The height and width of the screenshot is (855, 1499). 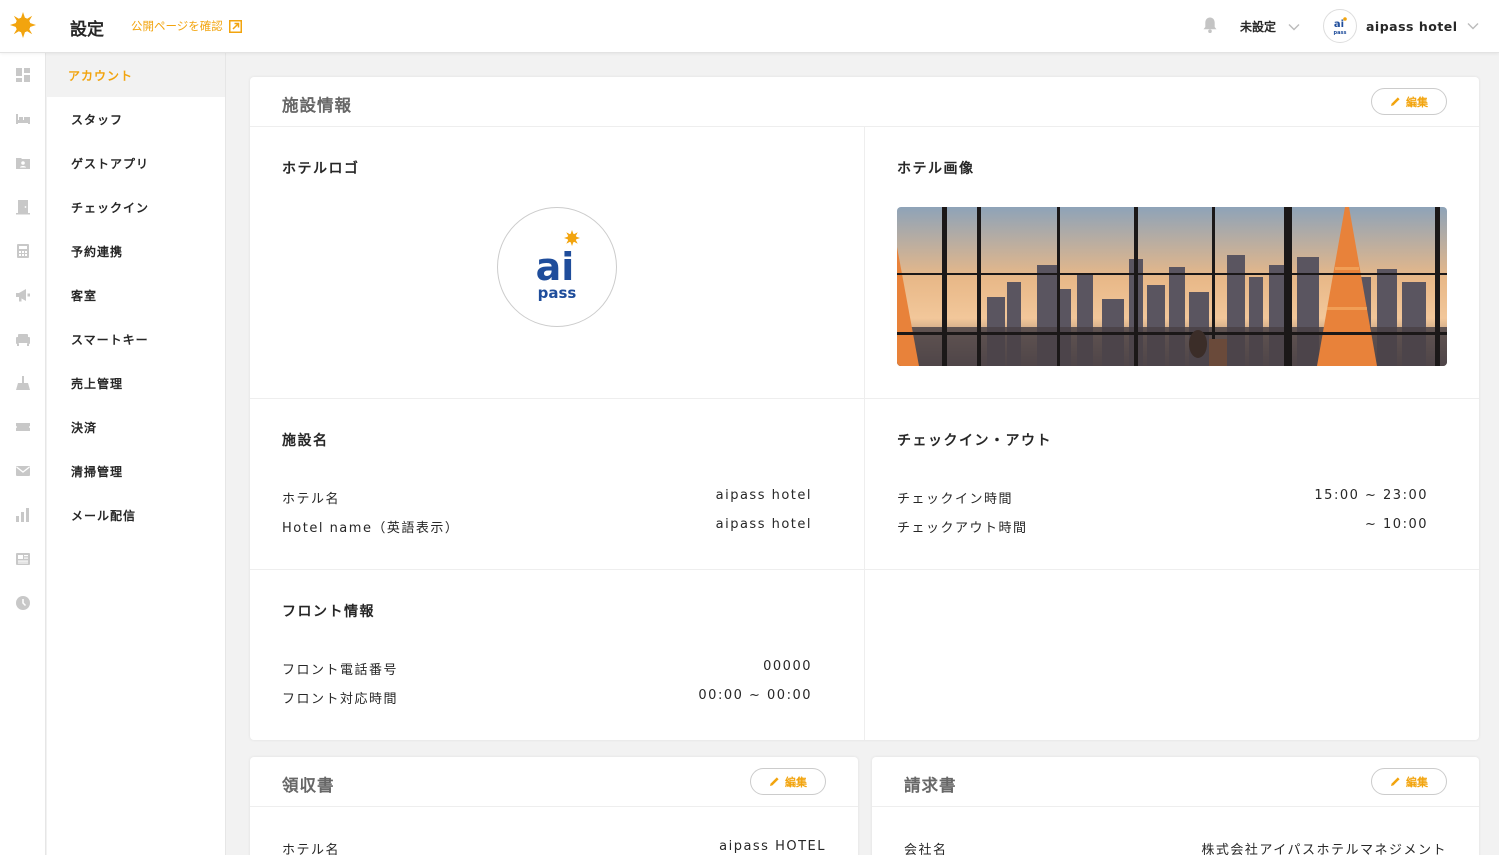 What do you see at coordinates (23, 559) in the screenshot?
I see `news-icon` at bounding box center [23, 559].